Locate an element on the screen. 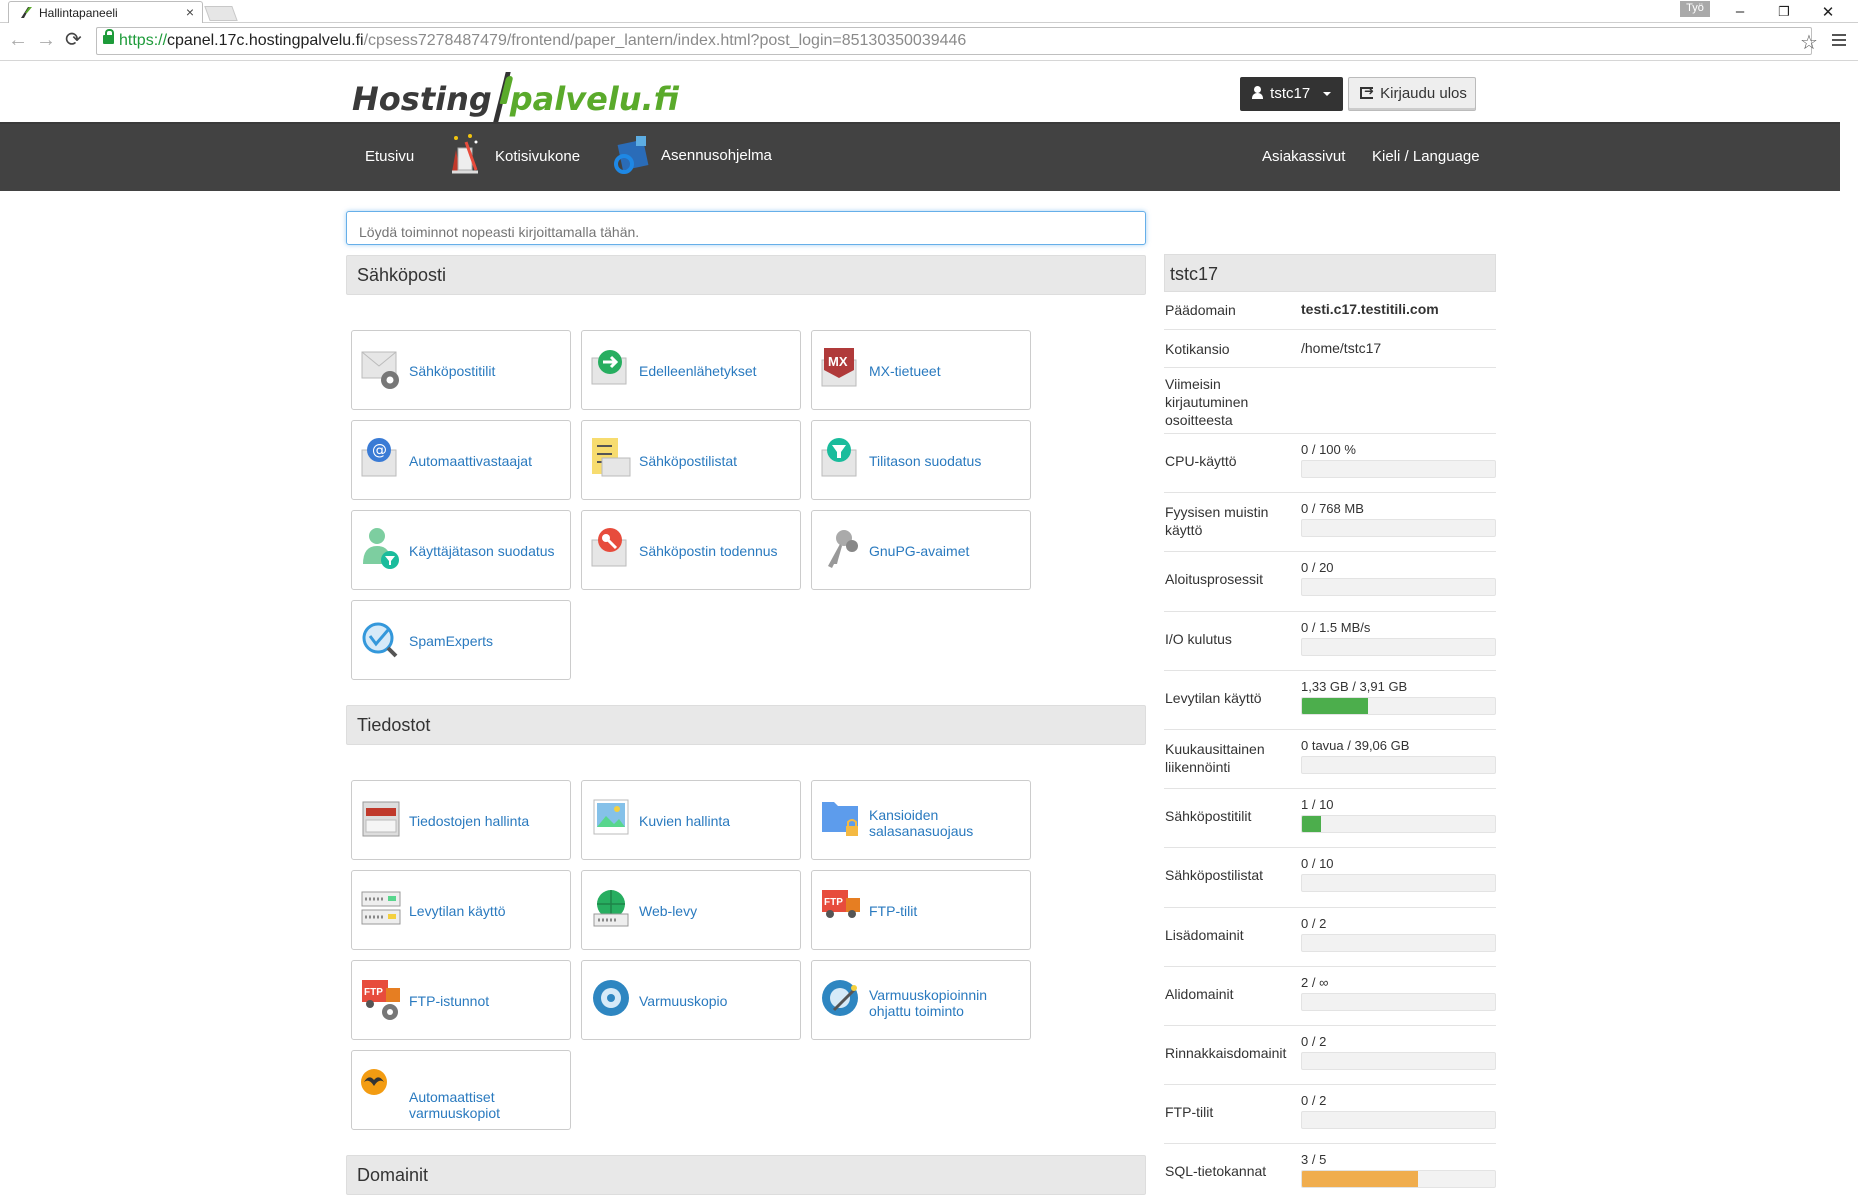  user-name: tstc17 is located at coordinates (1290, 93).